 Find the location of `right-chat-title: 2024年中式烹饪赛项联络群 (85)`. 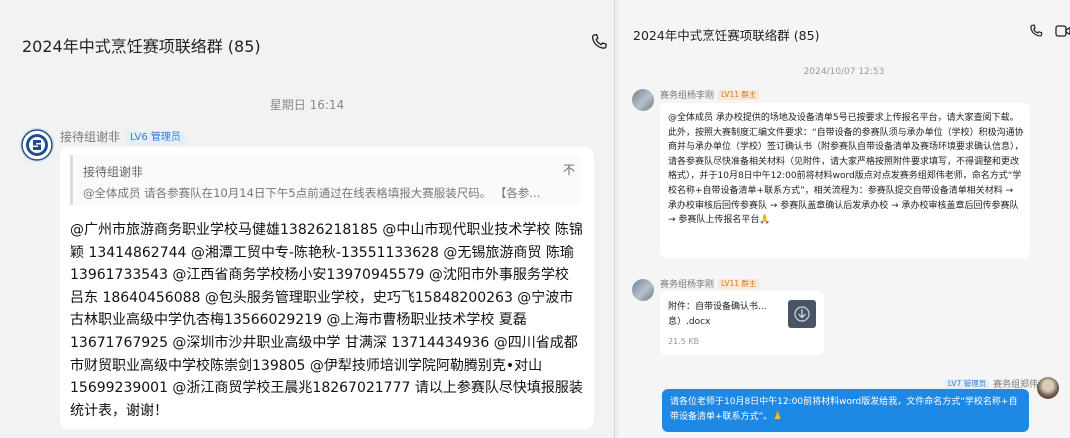

right-chat-title: 2024年中式烹饪赛项联络群 (85) is located at coordinates (726, 35).